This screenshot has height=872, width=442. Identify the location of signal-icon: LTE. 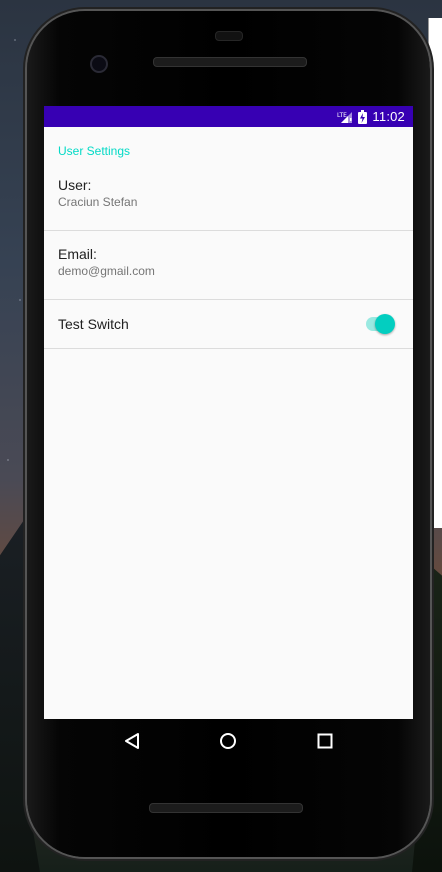
(345, 117).